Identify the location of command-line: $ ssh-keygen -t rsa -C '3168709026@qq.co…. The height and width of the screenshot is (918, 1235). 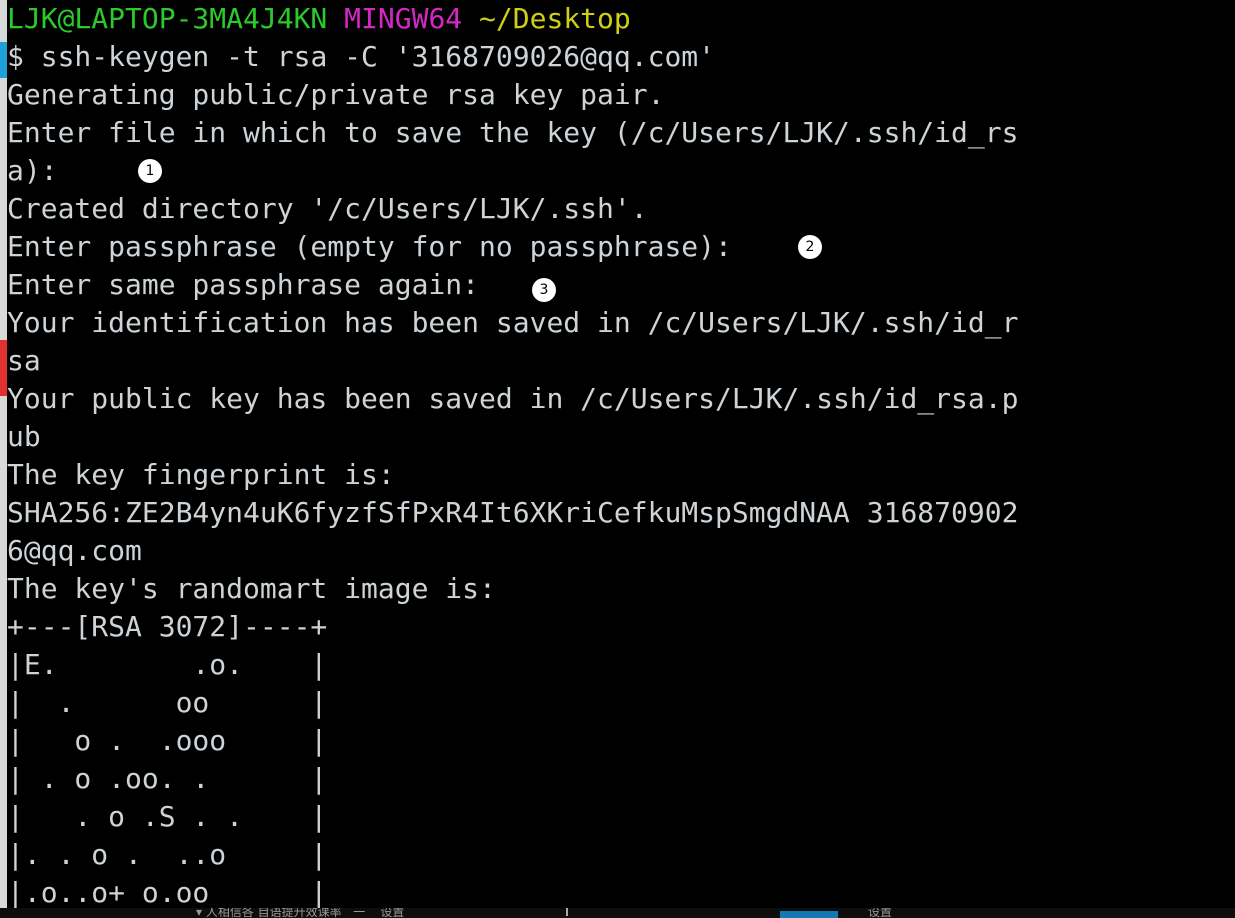
(361, 57).